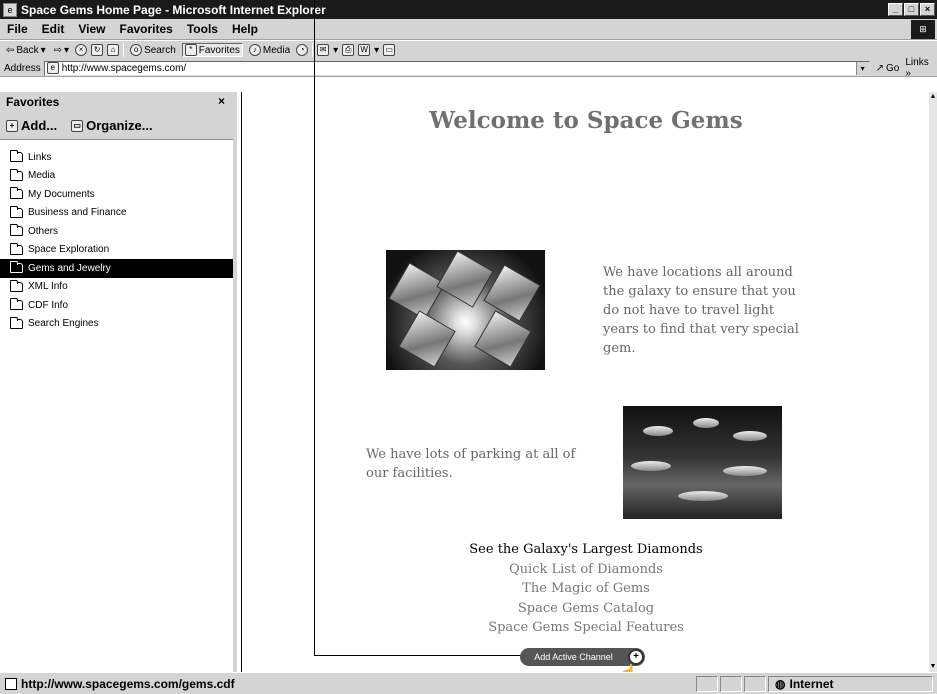 The width and height of the screenshot is (937, 694). What do you see at coordinates (42, 176) in the screenshot?
I see `folder-label: Media` at bounding box center [42, 176].